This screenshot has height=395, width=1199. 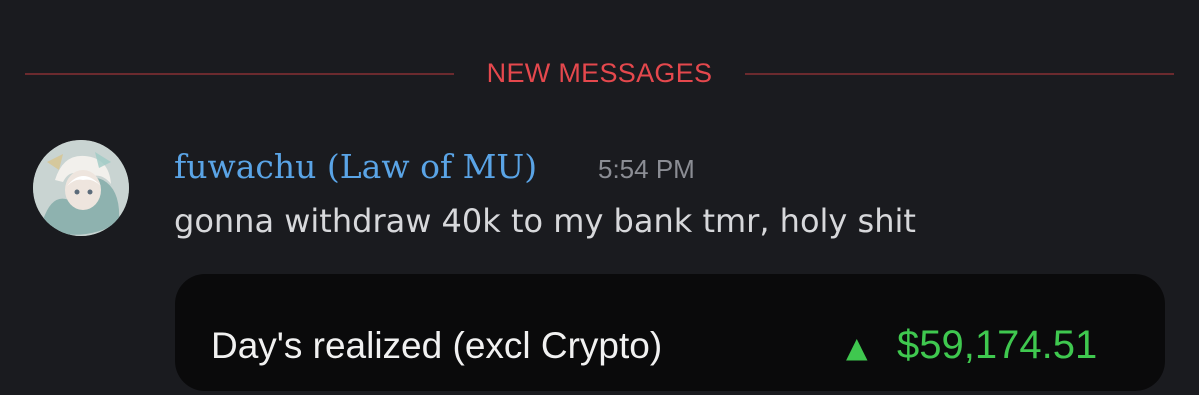 I want to click on up-triangle-icon: ▲, so click(x=857, y=347).